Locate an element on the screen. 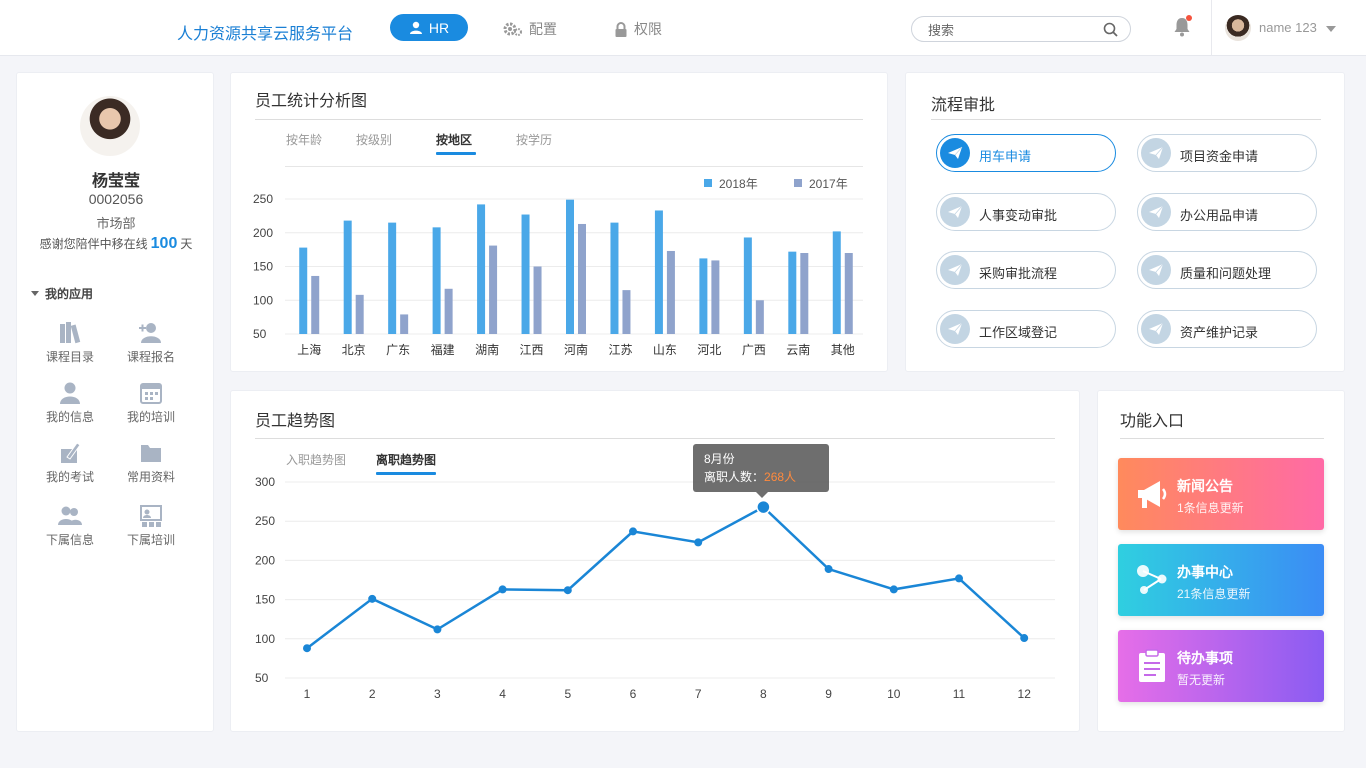  app-course-catalog: 课程目录 is located at coordinates (70, 343).